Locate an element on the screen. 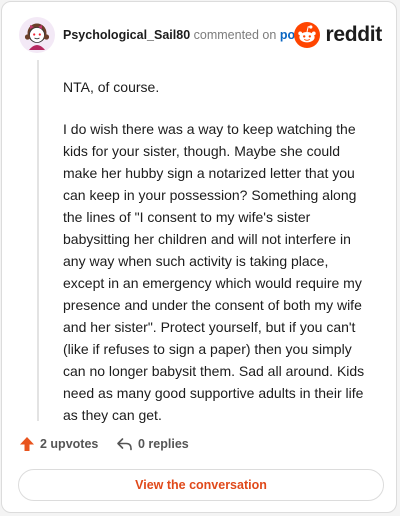 The height and width of the screenshot is (516, 400). brand-name: reddit is located at coordinates (353, 34).